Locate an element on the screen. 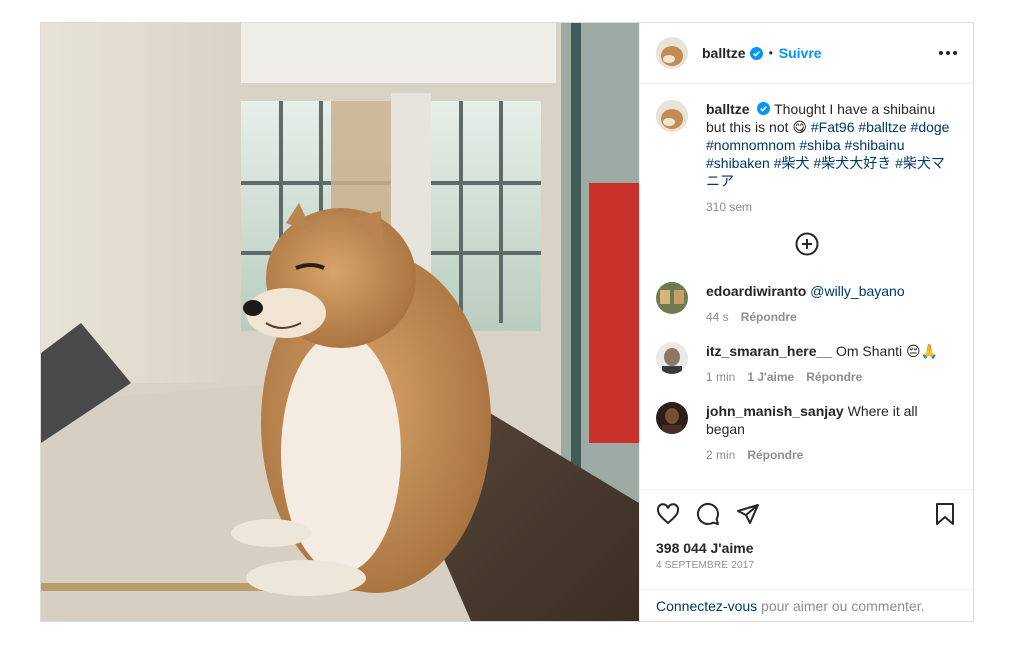 The height and width of the screenshot is (650, 1024). comment-meta: 1 min 1 J'aime Répondre is located at coordinates (831, 377).